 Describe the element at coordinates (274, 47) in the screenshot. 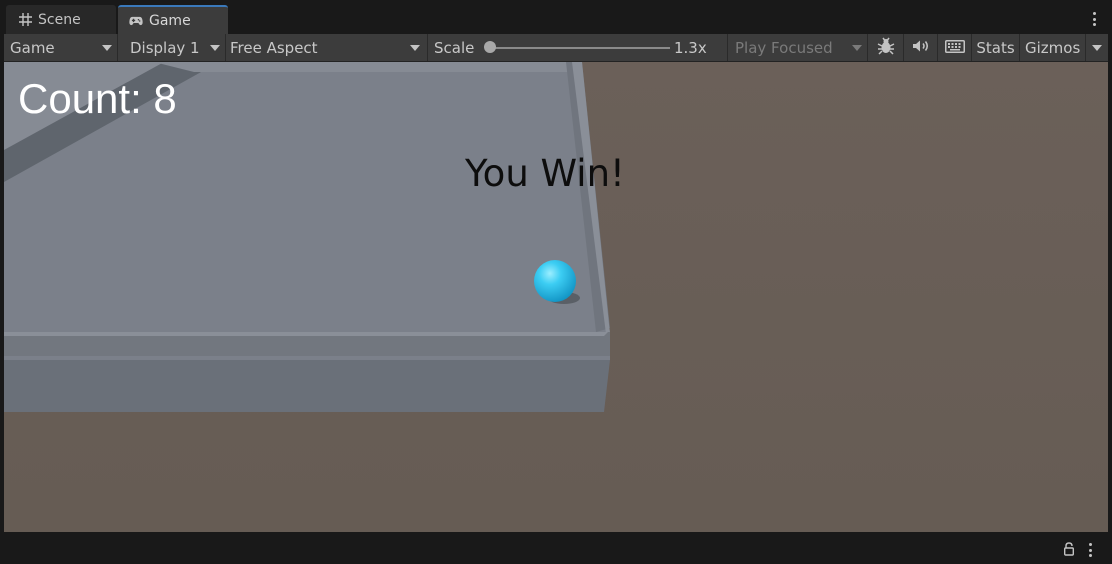

I see `aspect-select-label: Free Aspect` at that location.